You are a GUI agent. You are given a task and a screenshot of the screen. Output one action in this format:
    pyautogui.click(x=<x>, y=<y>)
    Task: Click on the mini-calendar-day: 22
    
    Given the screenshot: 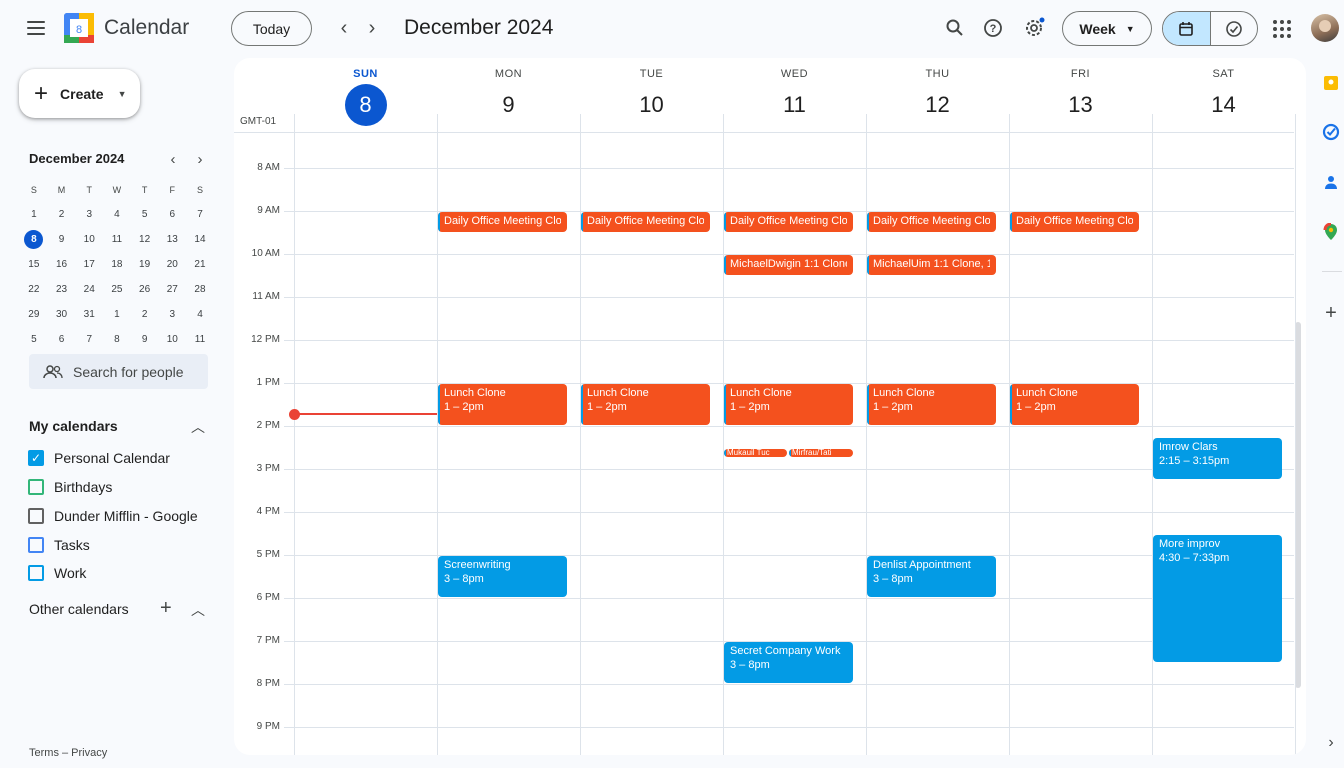 What is the action you would take?
    pyautogui.click(x=34, y=290)
    